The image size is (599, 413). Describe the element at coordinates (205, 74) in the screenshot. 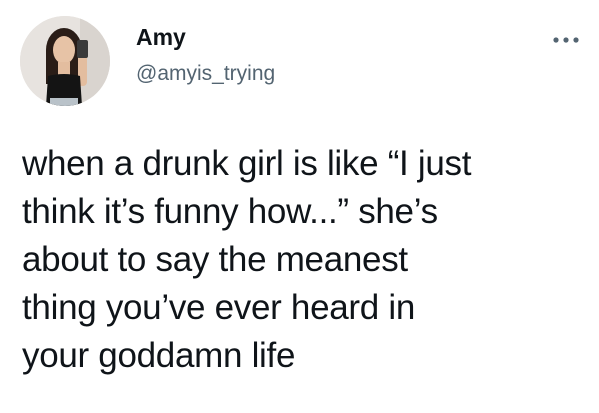

I see `author-handle: @amyis_trying` at that location.